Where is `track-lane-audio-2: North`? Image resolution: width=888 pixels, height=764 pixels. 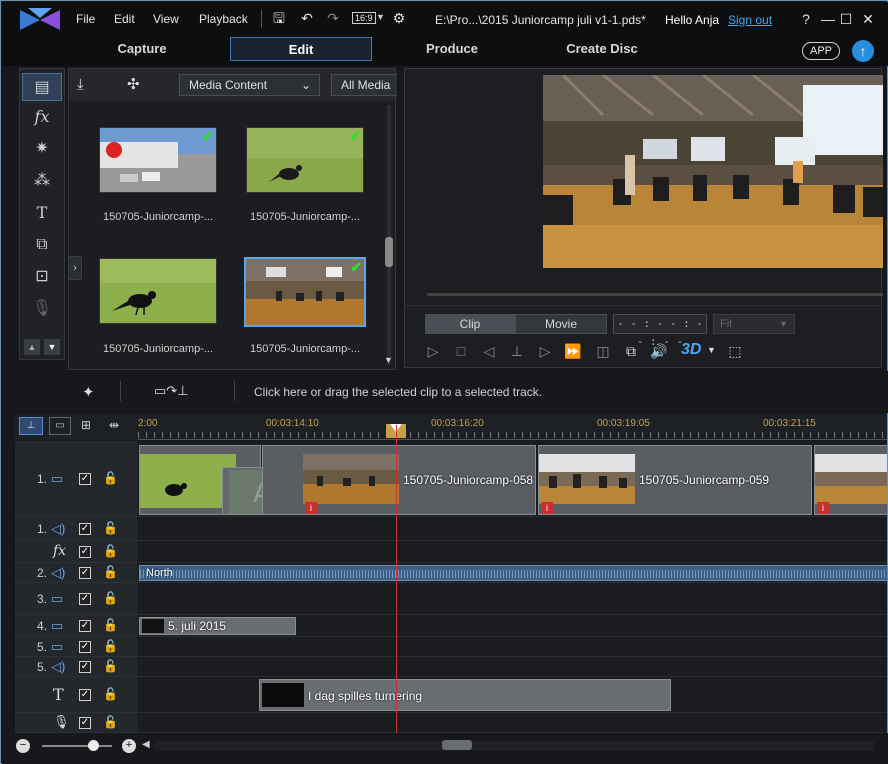 track-lane-audio-2: North is located at coordinates (512, 573).